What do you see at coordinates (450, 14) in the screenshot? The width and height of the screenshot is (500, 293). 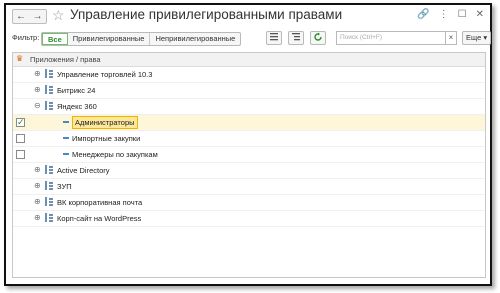 I see `window-controls: 🔗 ⋮ ☐ ✕` at bounding box center [450, 14].